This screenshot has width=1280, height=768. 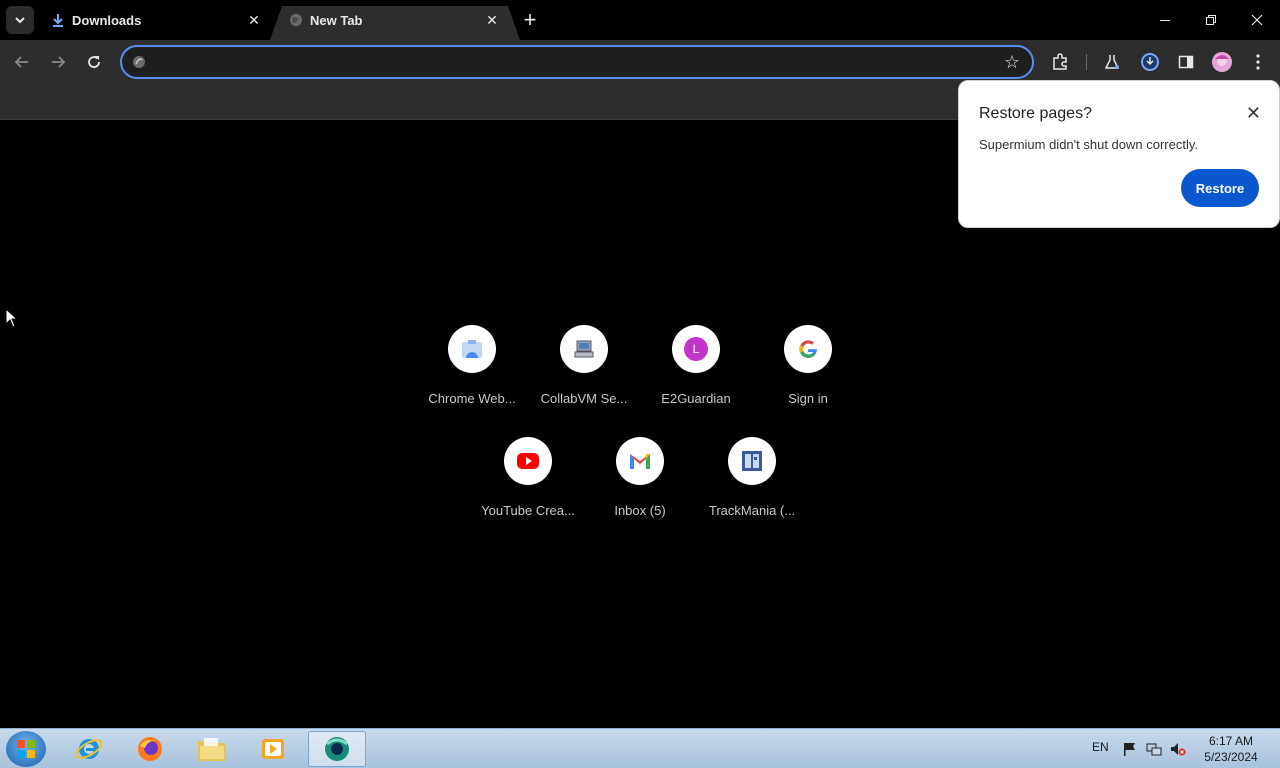 I want to click on taskbar-app-file-explorer, so click(x=212, y=749).